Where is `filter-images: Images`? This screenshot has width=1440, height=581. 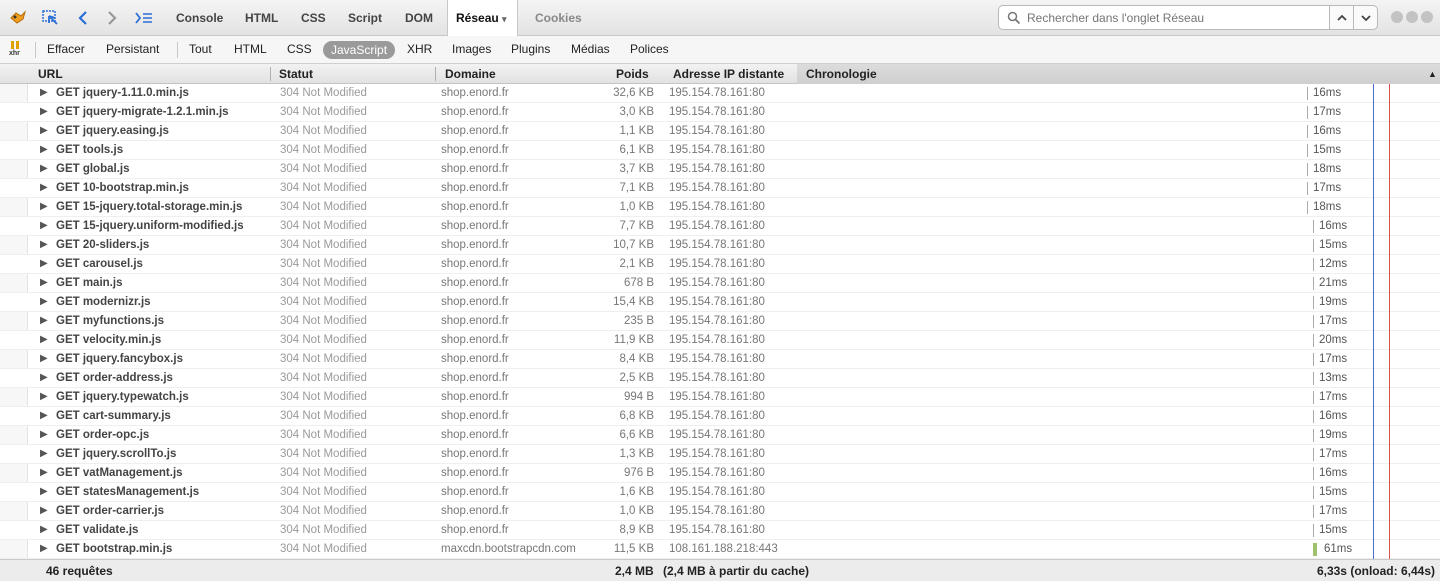 filter-images: Images is located at coordinates (471, 49).